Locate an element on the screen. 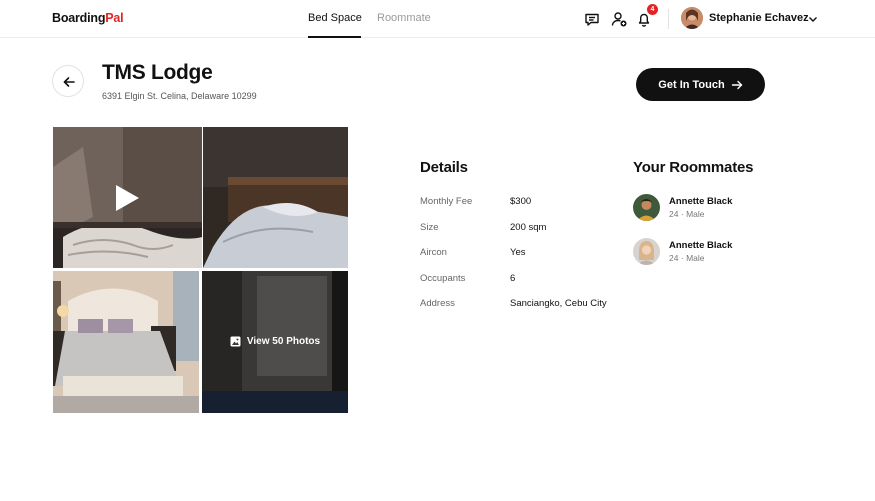 This screenshot has height=501, width=875. detail-value-monthly-fee: $300 is located at coordinates (521, 201).